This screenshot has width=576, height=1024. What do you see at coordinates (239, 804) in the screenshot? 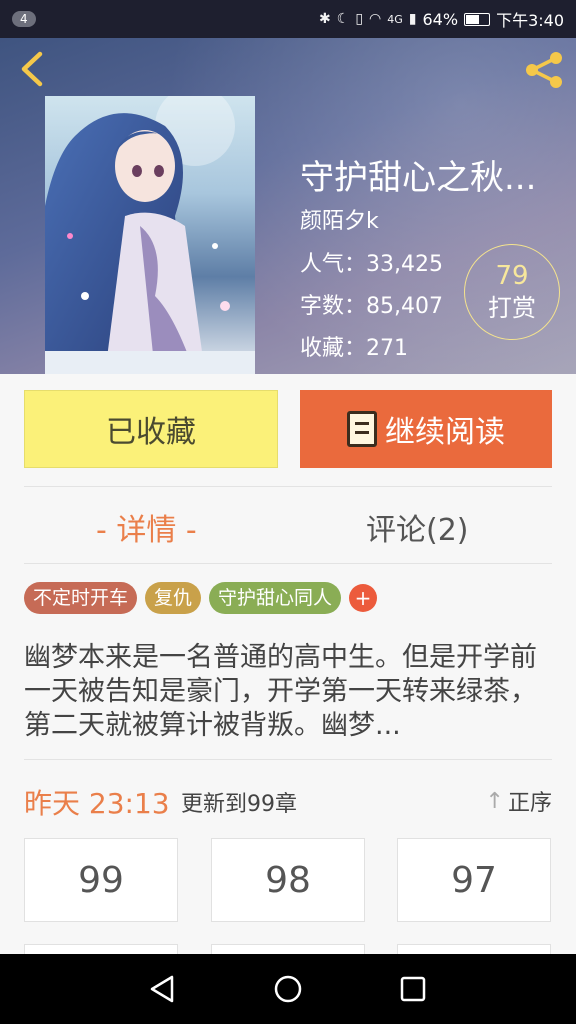
I see `update-text: 更新到99章` at bounding box center [239, 804].